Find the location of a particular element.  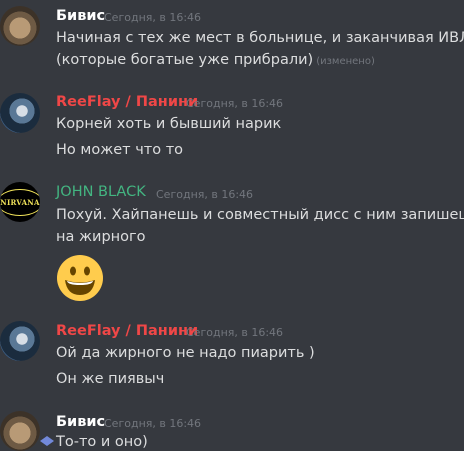

edited-label: (изменено) is located at coordinates (345, 61).